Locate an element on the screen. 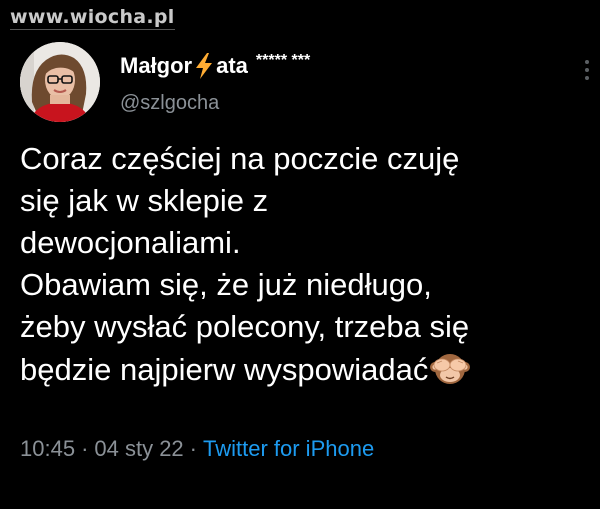 Image resolution: width=600 pixels, height=509 pixels. see-no-evil-monkey-icon is located at coordinates (450, 369).